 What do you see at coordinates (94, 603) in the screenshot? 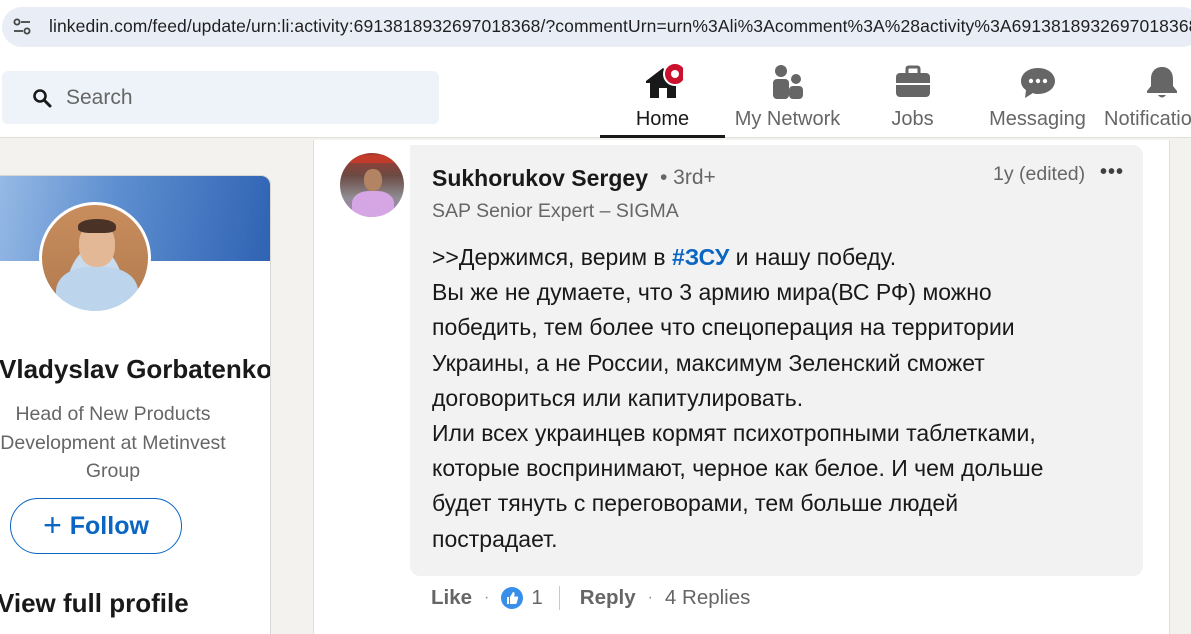
I see `view-full-profile-link: View full profile` at bounding box center [94, 603].